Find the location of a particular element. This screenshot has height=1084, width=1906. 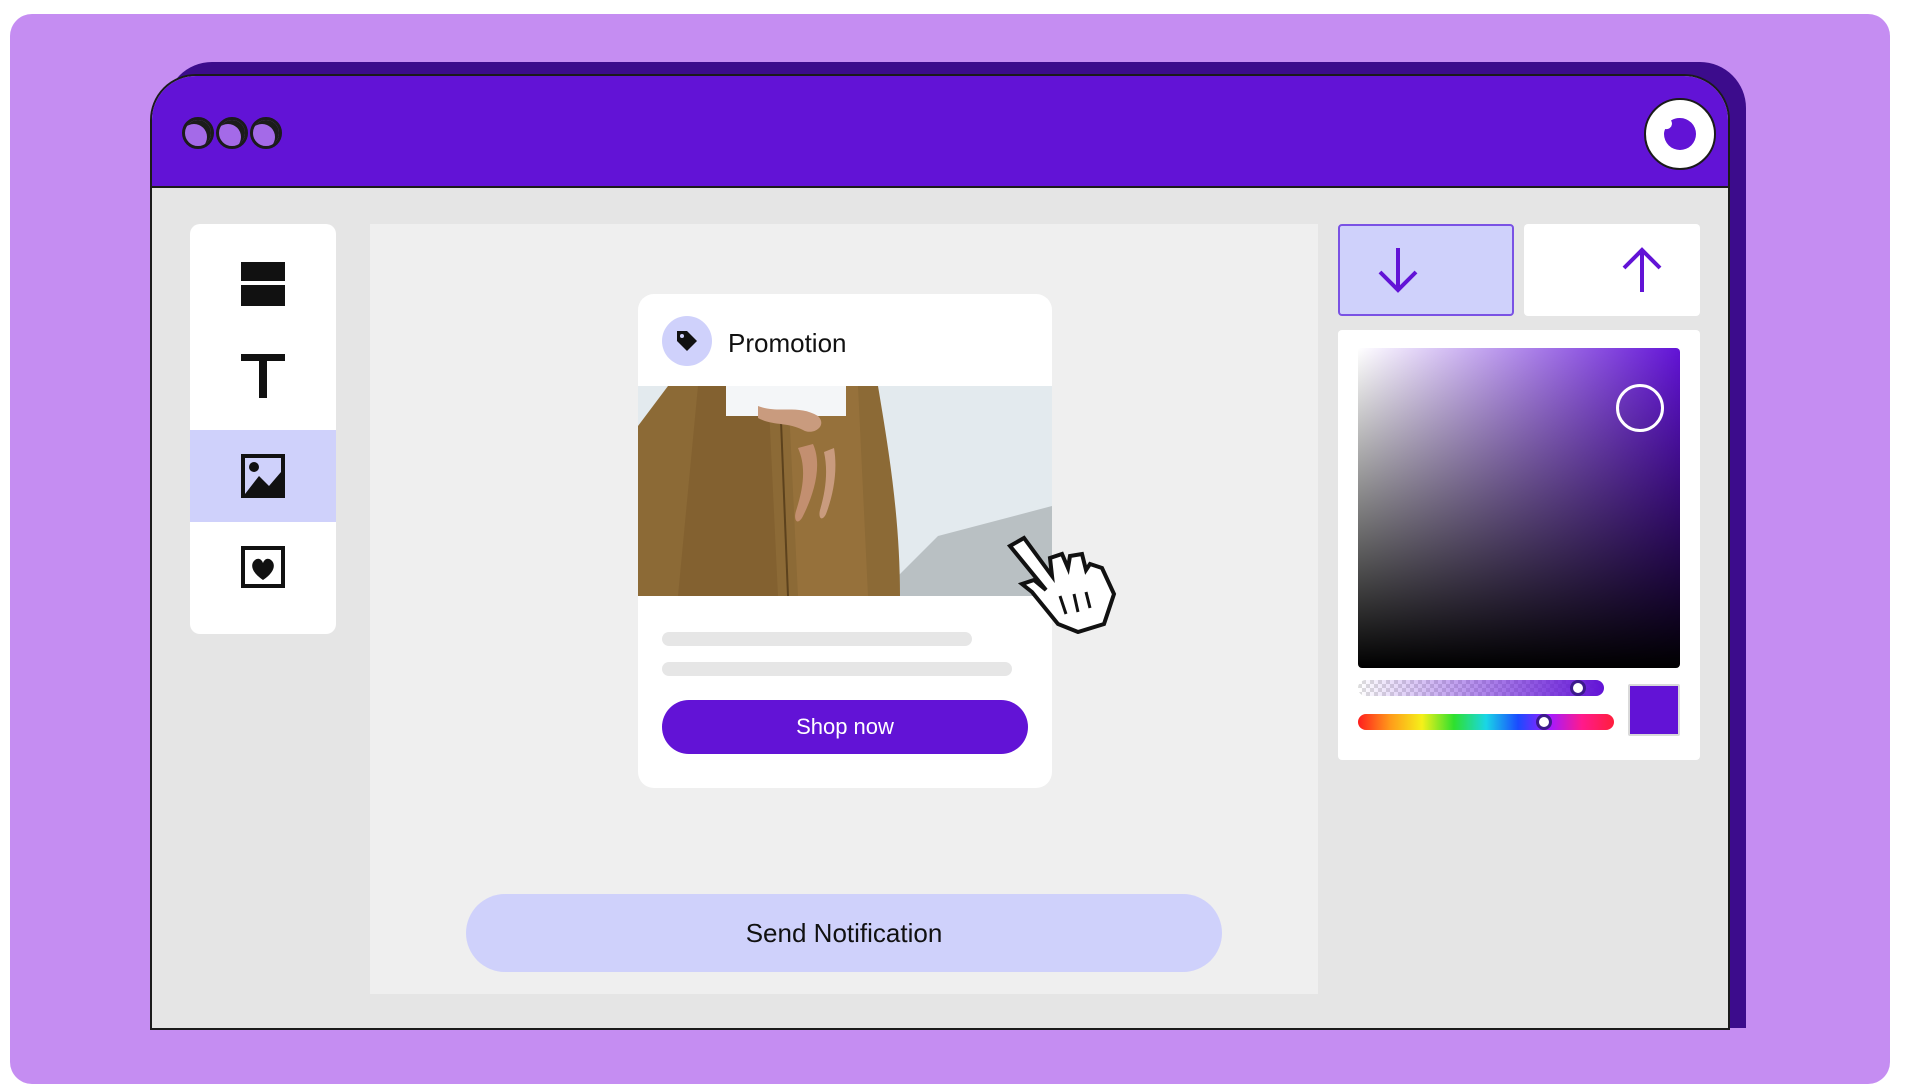

window-dot-maximize is located at coordinates (266, 133).